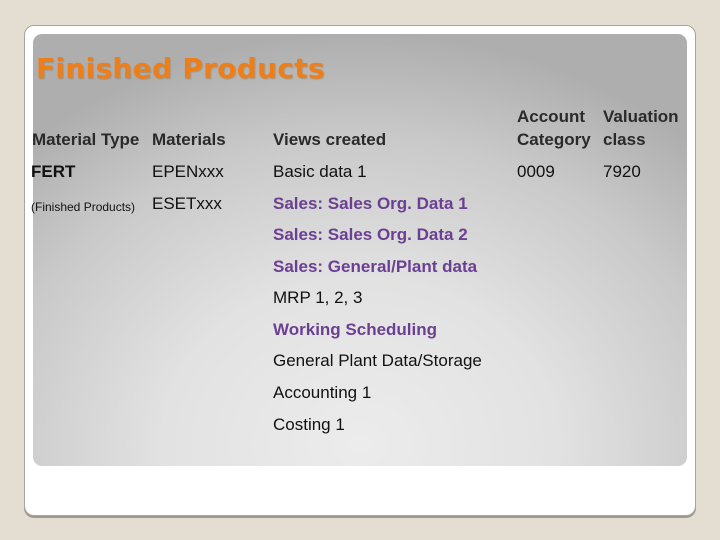 The width and height of the screenshot is (720, 540). Describe the element at coordinates (53, 171) in the screenshot. I see `material-type-code: FERT` at that location.